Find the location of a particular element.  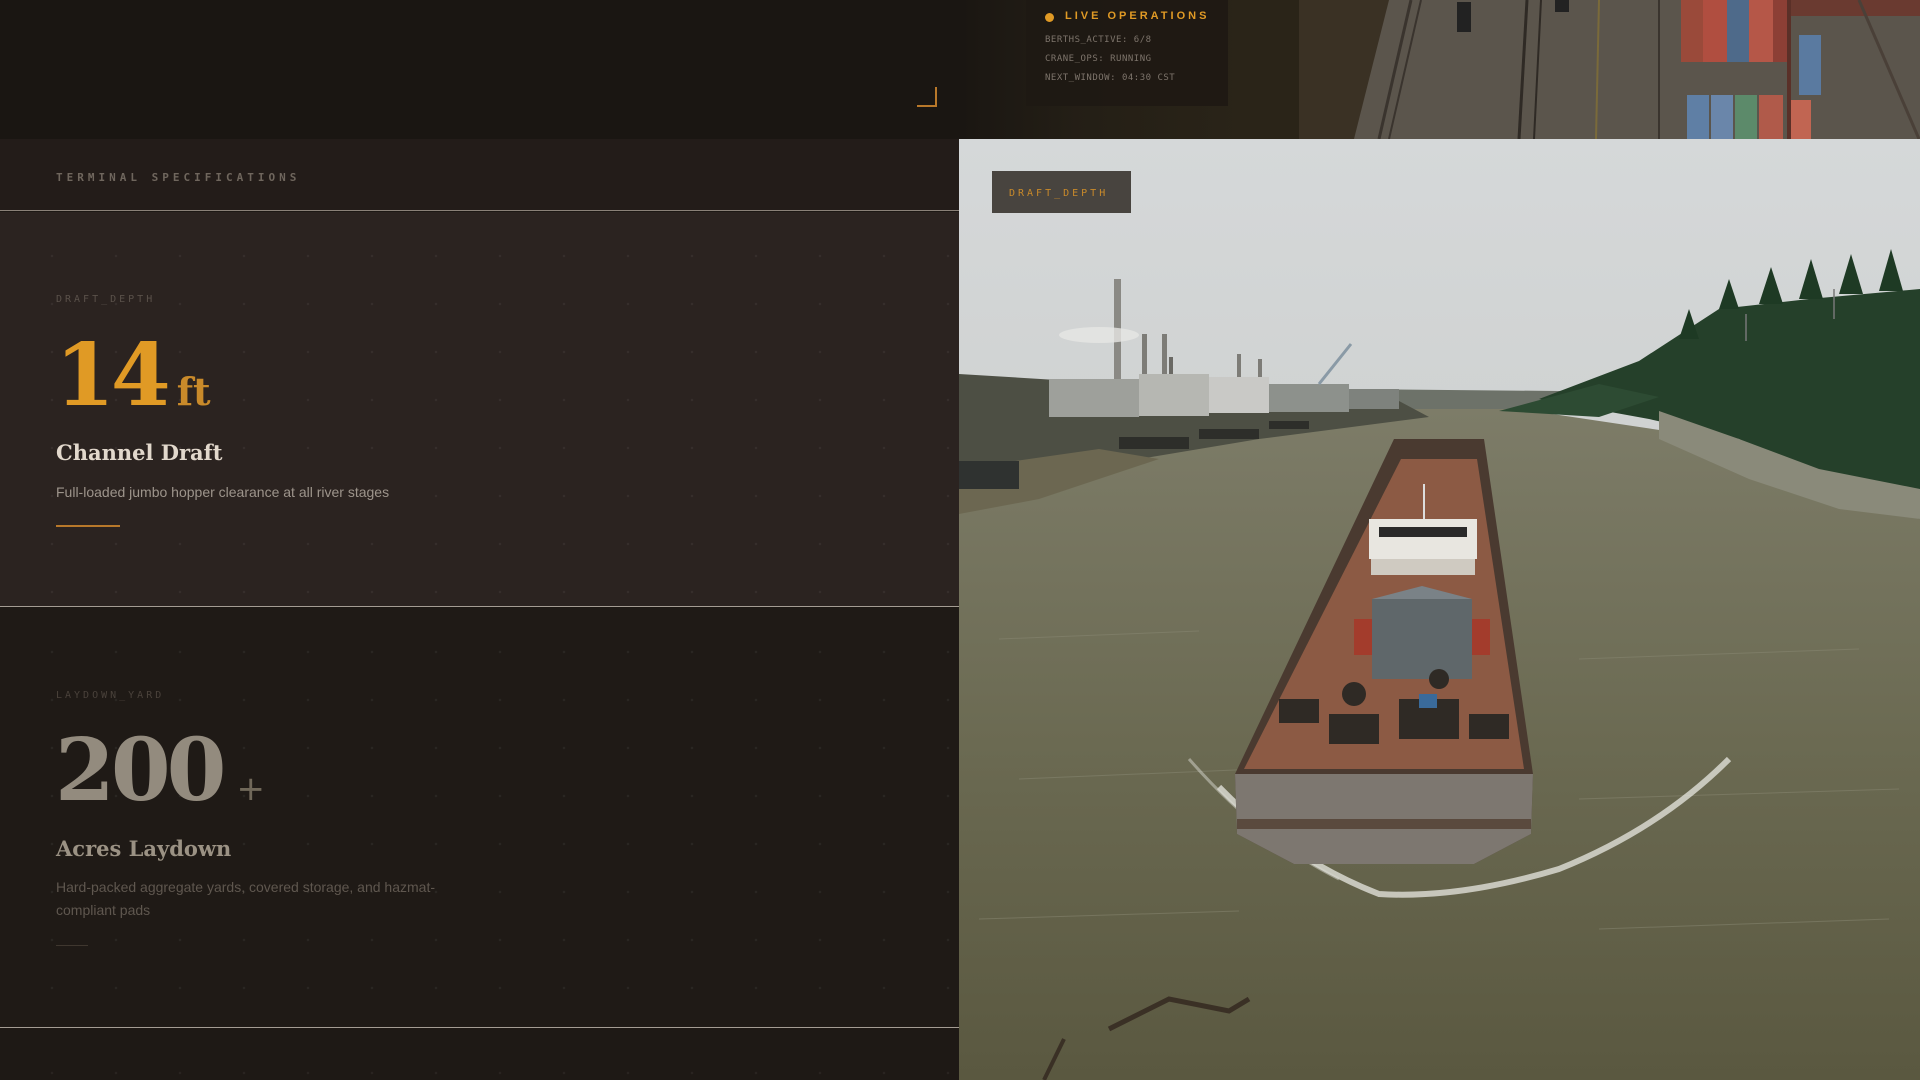

live-status-next-window: NEXT_WINDOW: 04:30 CST is located at coordinates (1110, 78).